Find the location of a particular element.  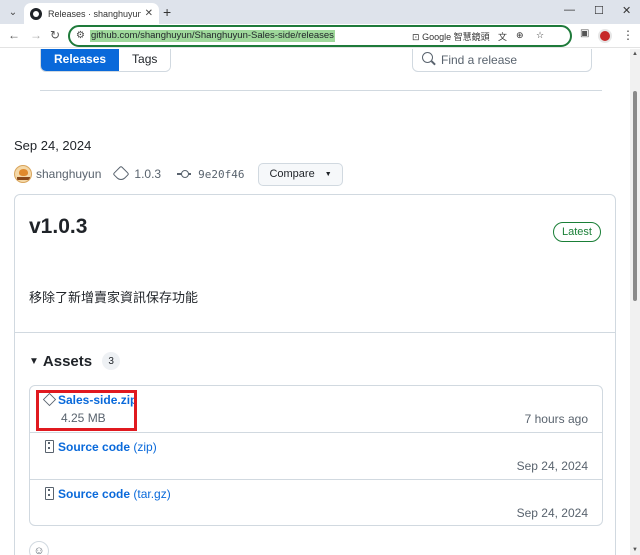

tab-releases: Releases is located at coordinates (80, 60).